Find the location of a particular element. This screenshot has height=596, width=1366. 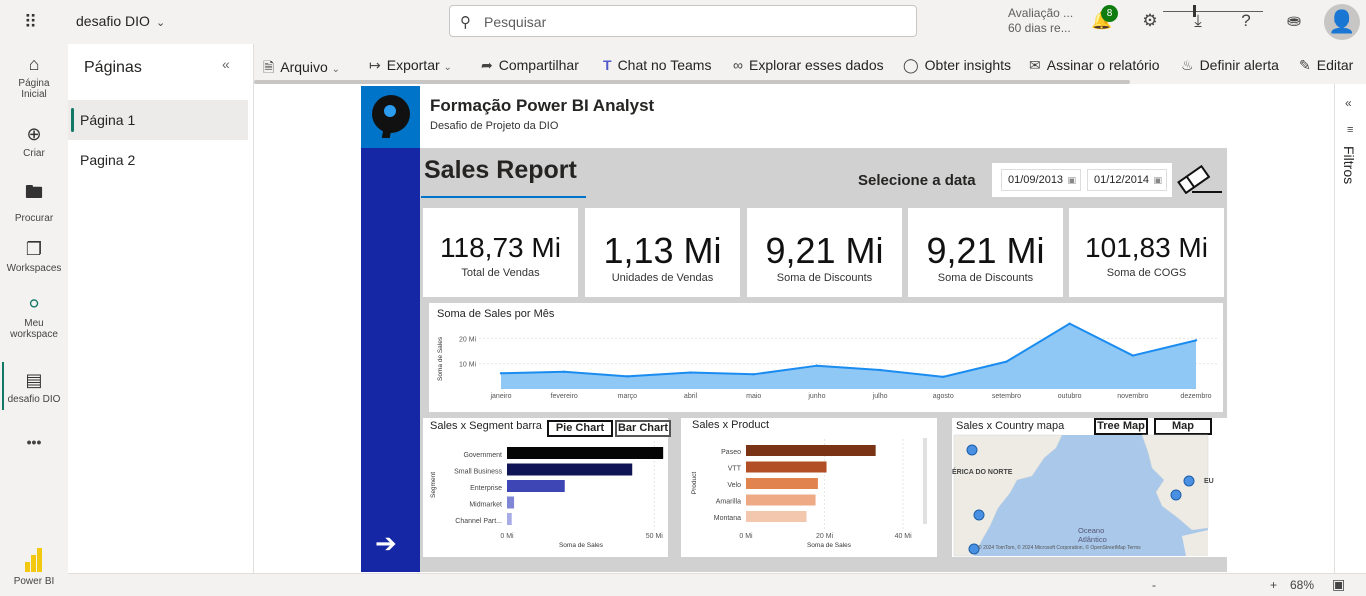

zoom-in-button: + is located at coordinates (1273, 585).